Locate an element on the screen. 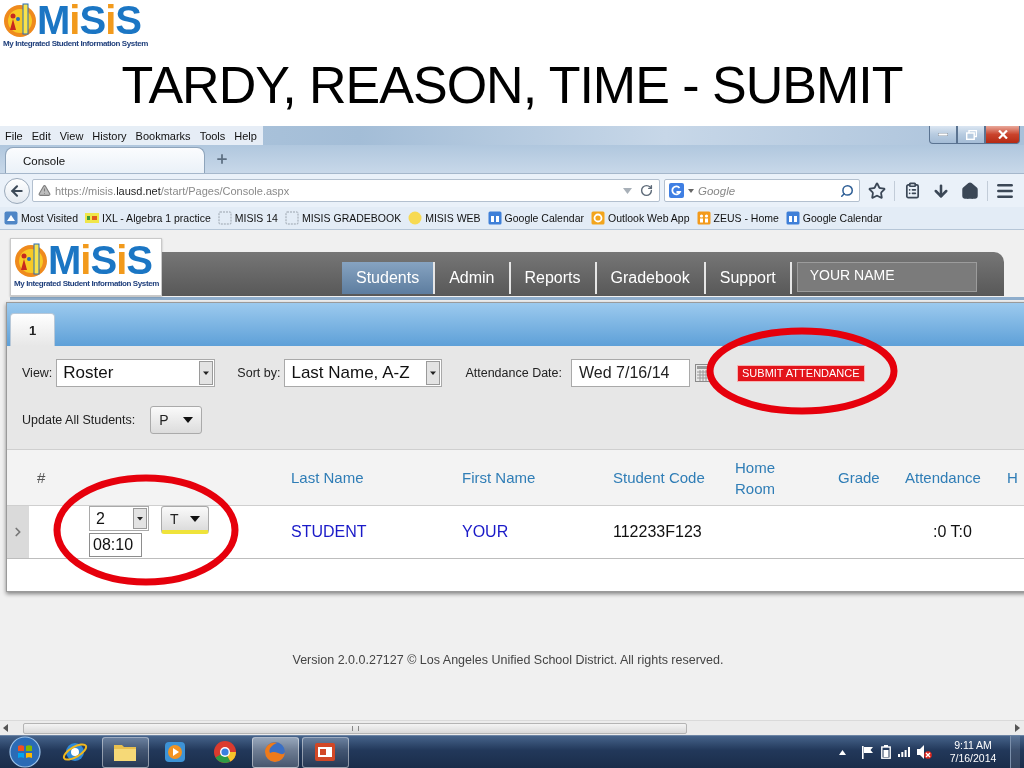  globe-icon is located at coordinates (275, 752).